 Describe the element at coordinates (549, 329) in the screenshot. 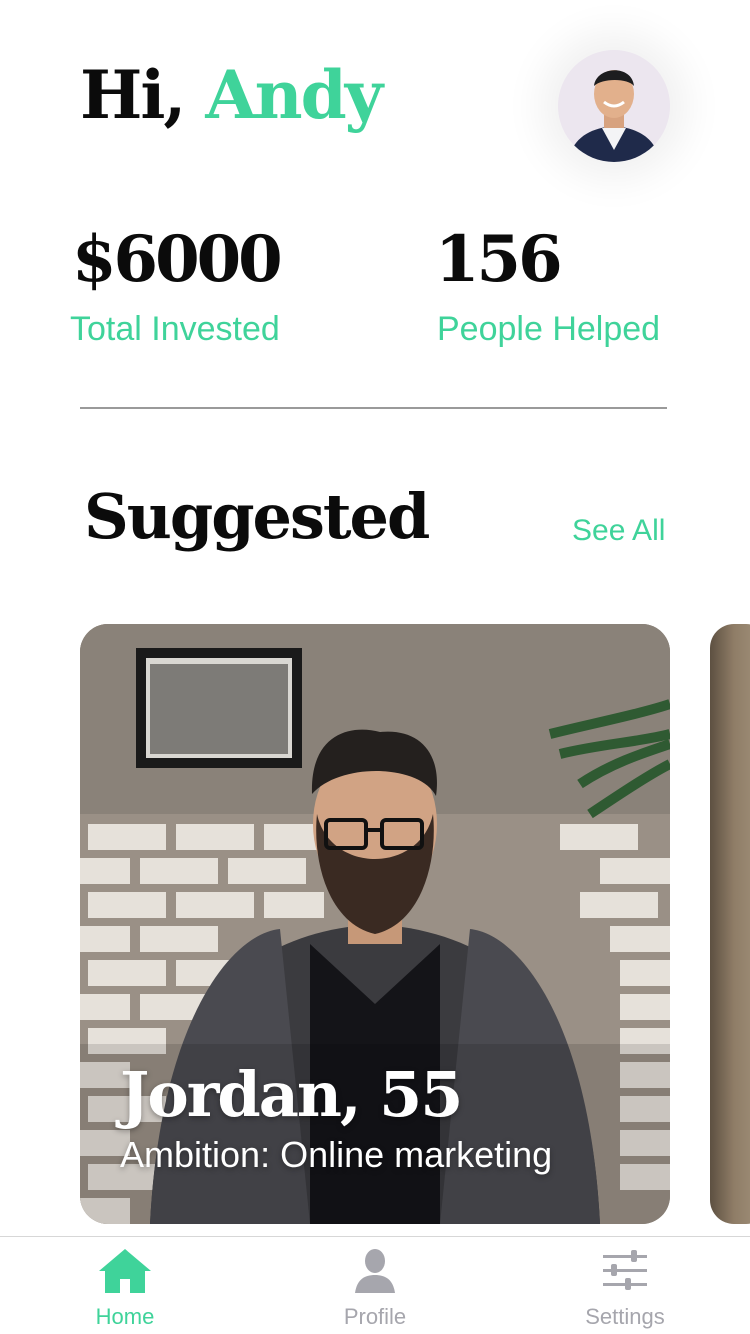

I see `people-helped-label: People Helped` at that location.